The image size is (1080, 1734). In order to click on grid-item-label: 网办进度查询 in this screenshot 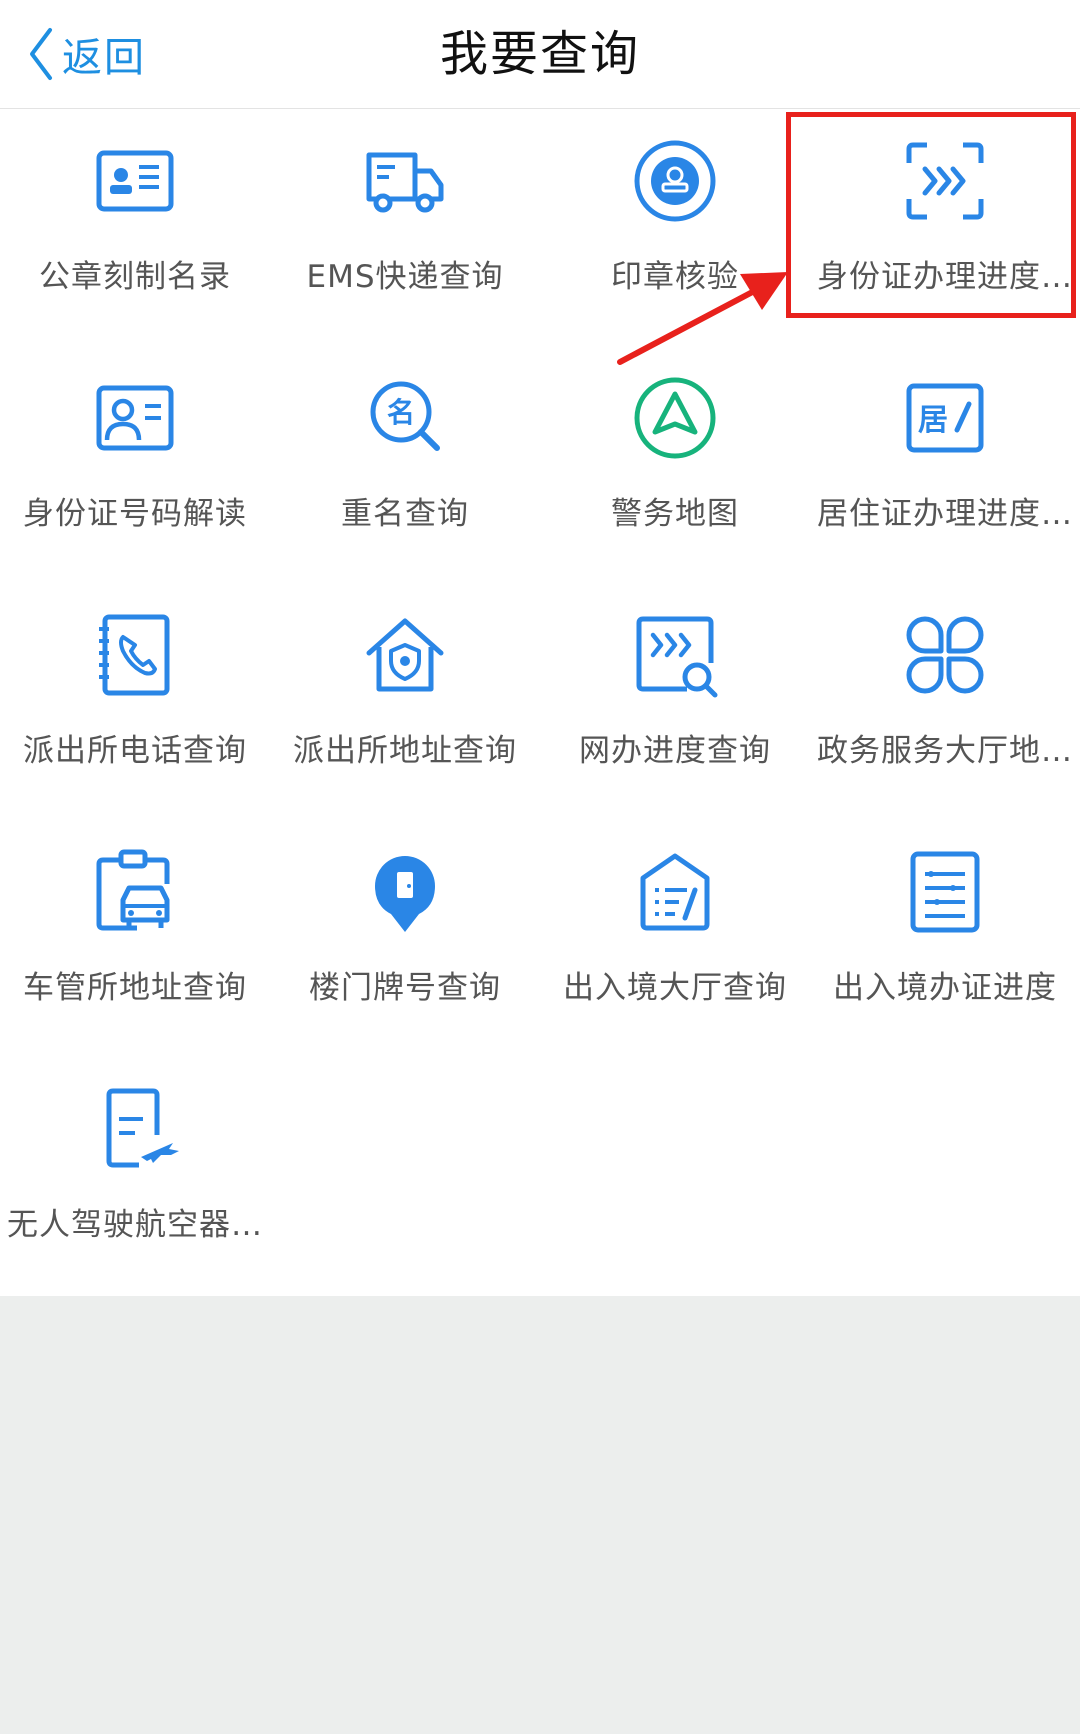, I will do `click(675, 751)`.